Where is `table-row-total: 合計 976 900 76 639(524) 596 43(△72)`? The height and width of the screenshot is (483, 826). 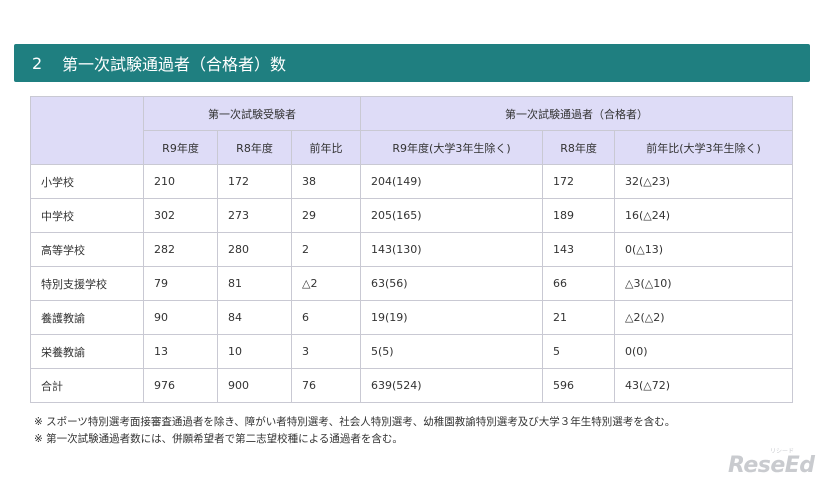 table-row-total: 合計 976 900 76 639(524) 596 43(△72) is located at coordinates (412, 385).